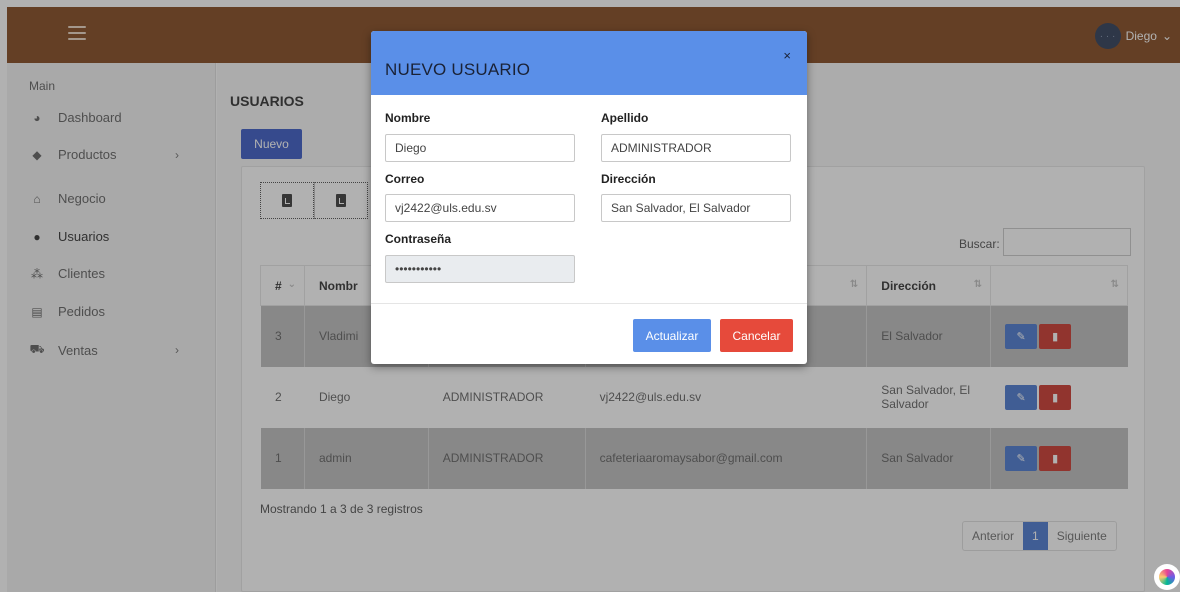 This screenshot has width=1180, height=592. What do you see at coordinates (480, 269) in the screenshot?
I see `password-field` at bounding box center [480, 269].